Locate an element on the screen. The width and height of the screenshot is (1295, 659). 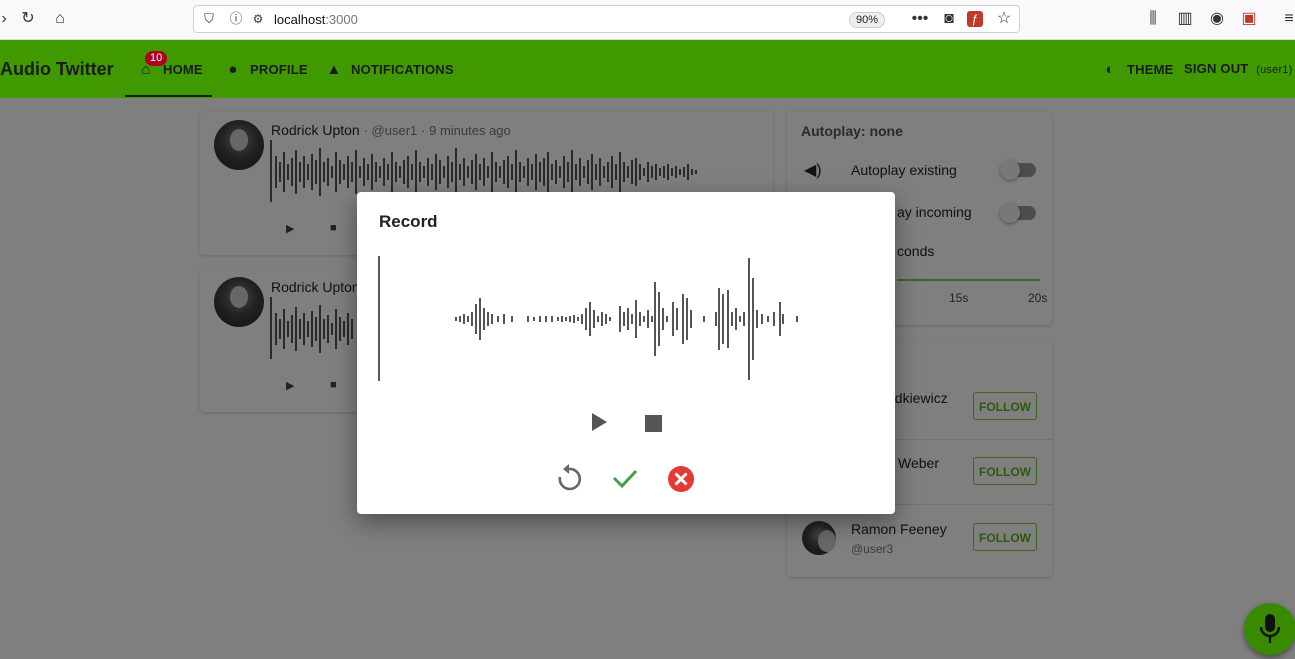
pocket-icon: ◙ is located at coordinates (949, 19).